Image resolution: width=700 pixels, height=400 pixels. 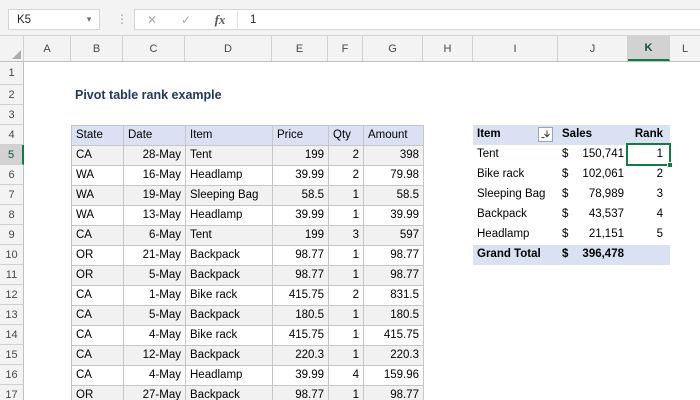 I want to click on column-header-d: D, so click(x=228, y=48).